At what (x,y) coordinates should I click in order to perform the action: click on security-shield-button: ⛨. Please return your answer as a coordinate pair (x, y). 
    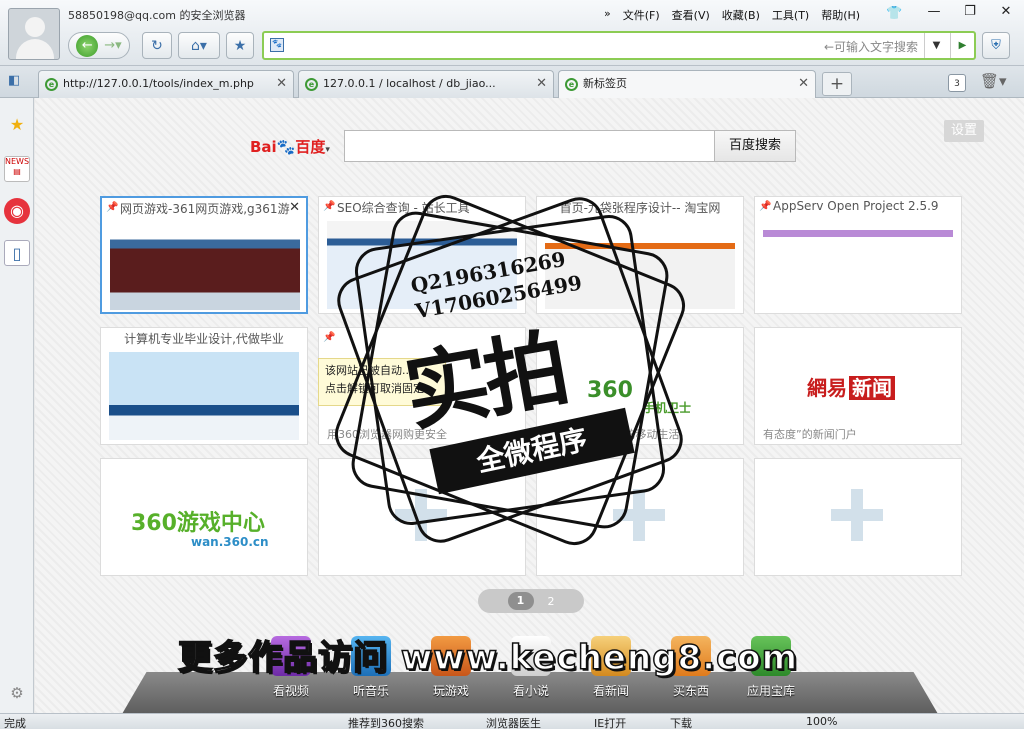
    Looking at the image, I should click on (996, 45).